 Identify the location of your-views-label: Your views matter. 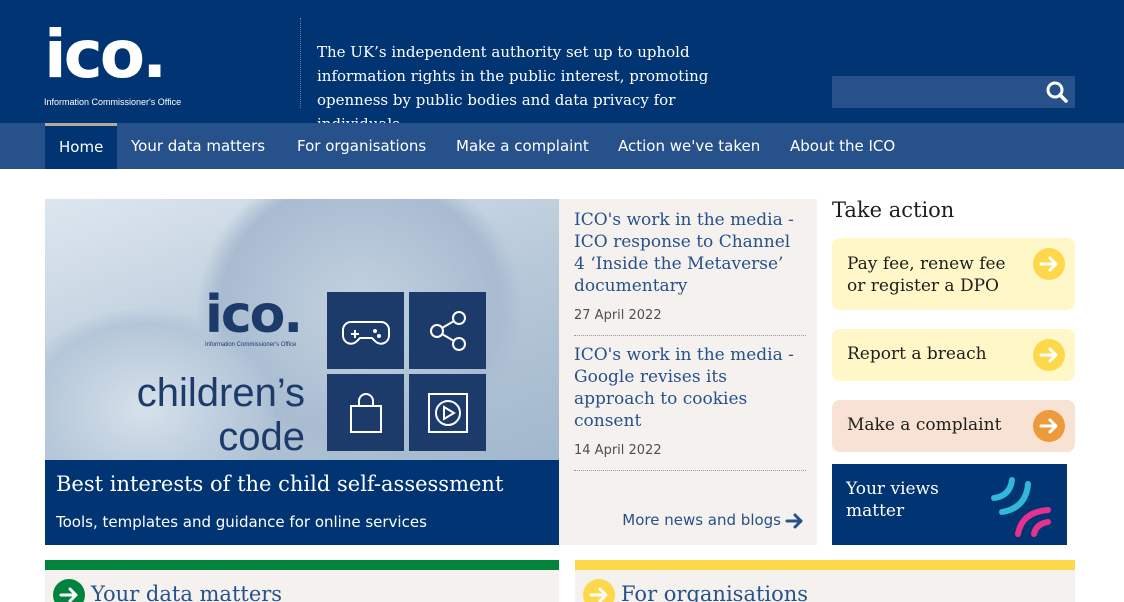
(892, 500).